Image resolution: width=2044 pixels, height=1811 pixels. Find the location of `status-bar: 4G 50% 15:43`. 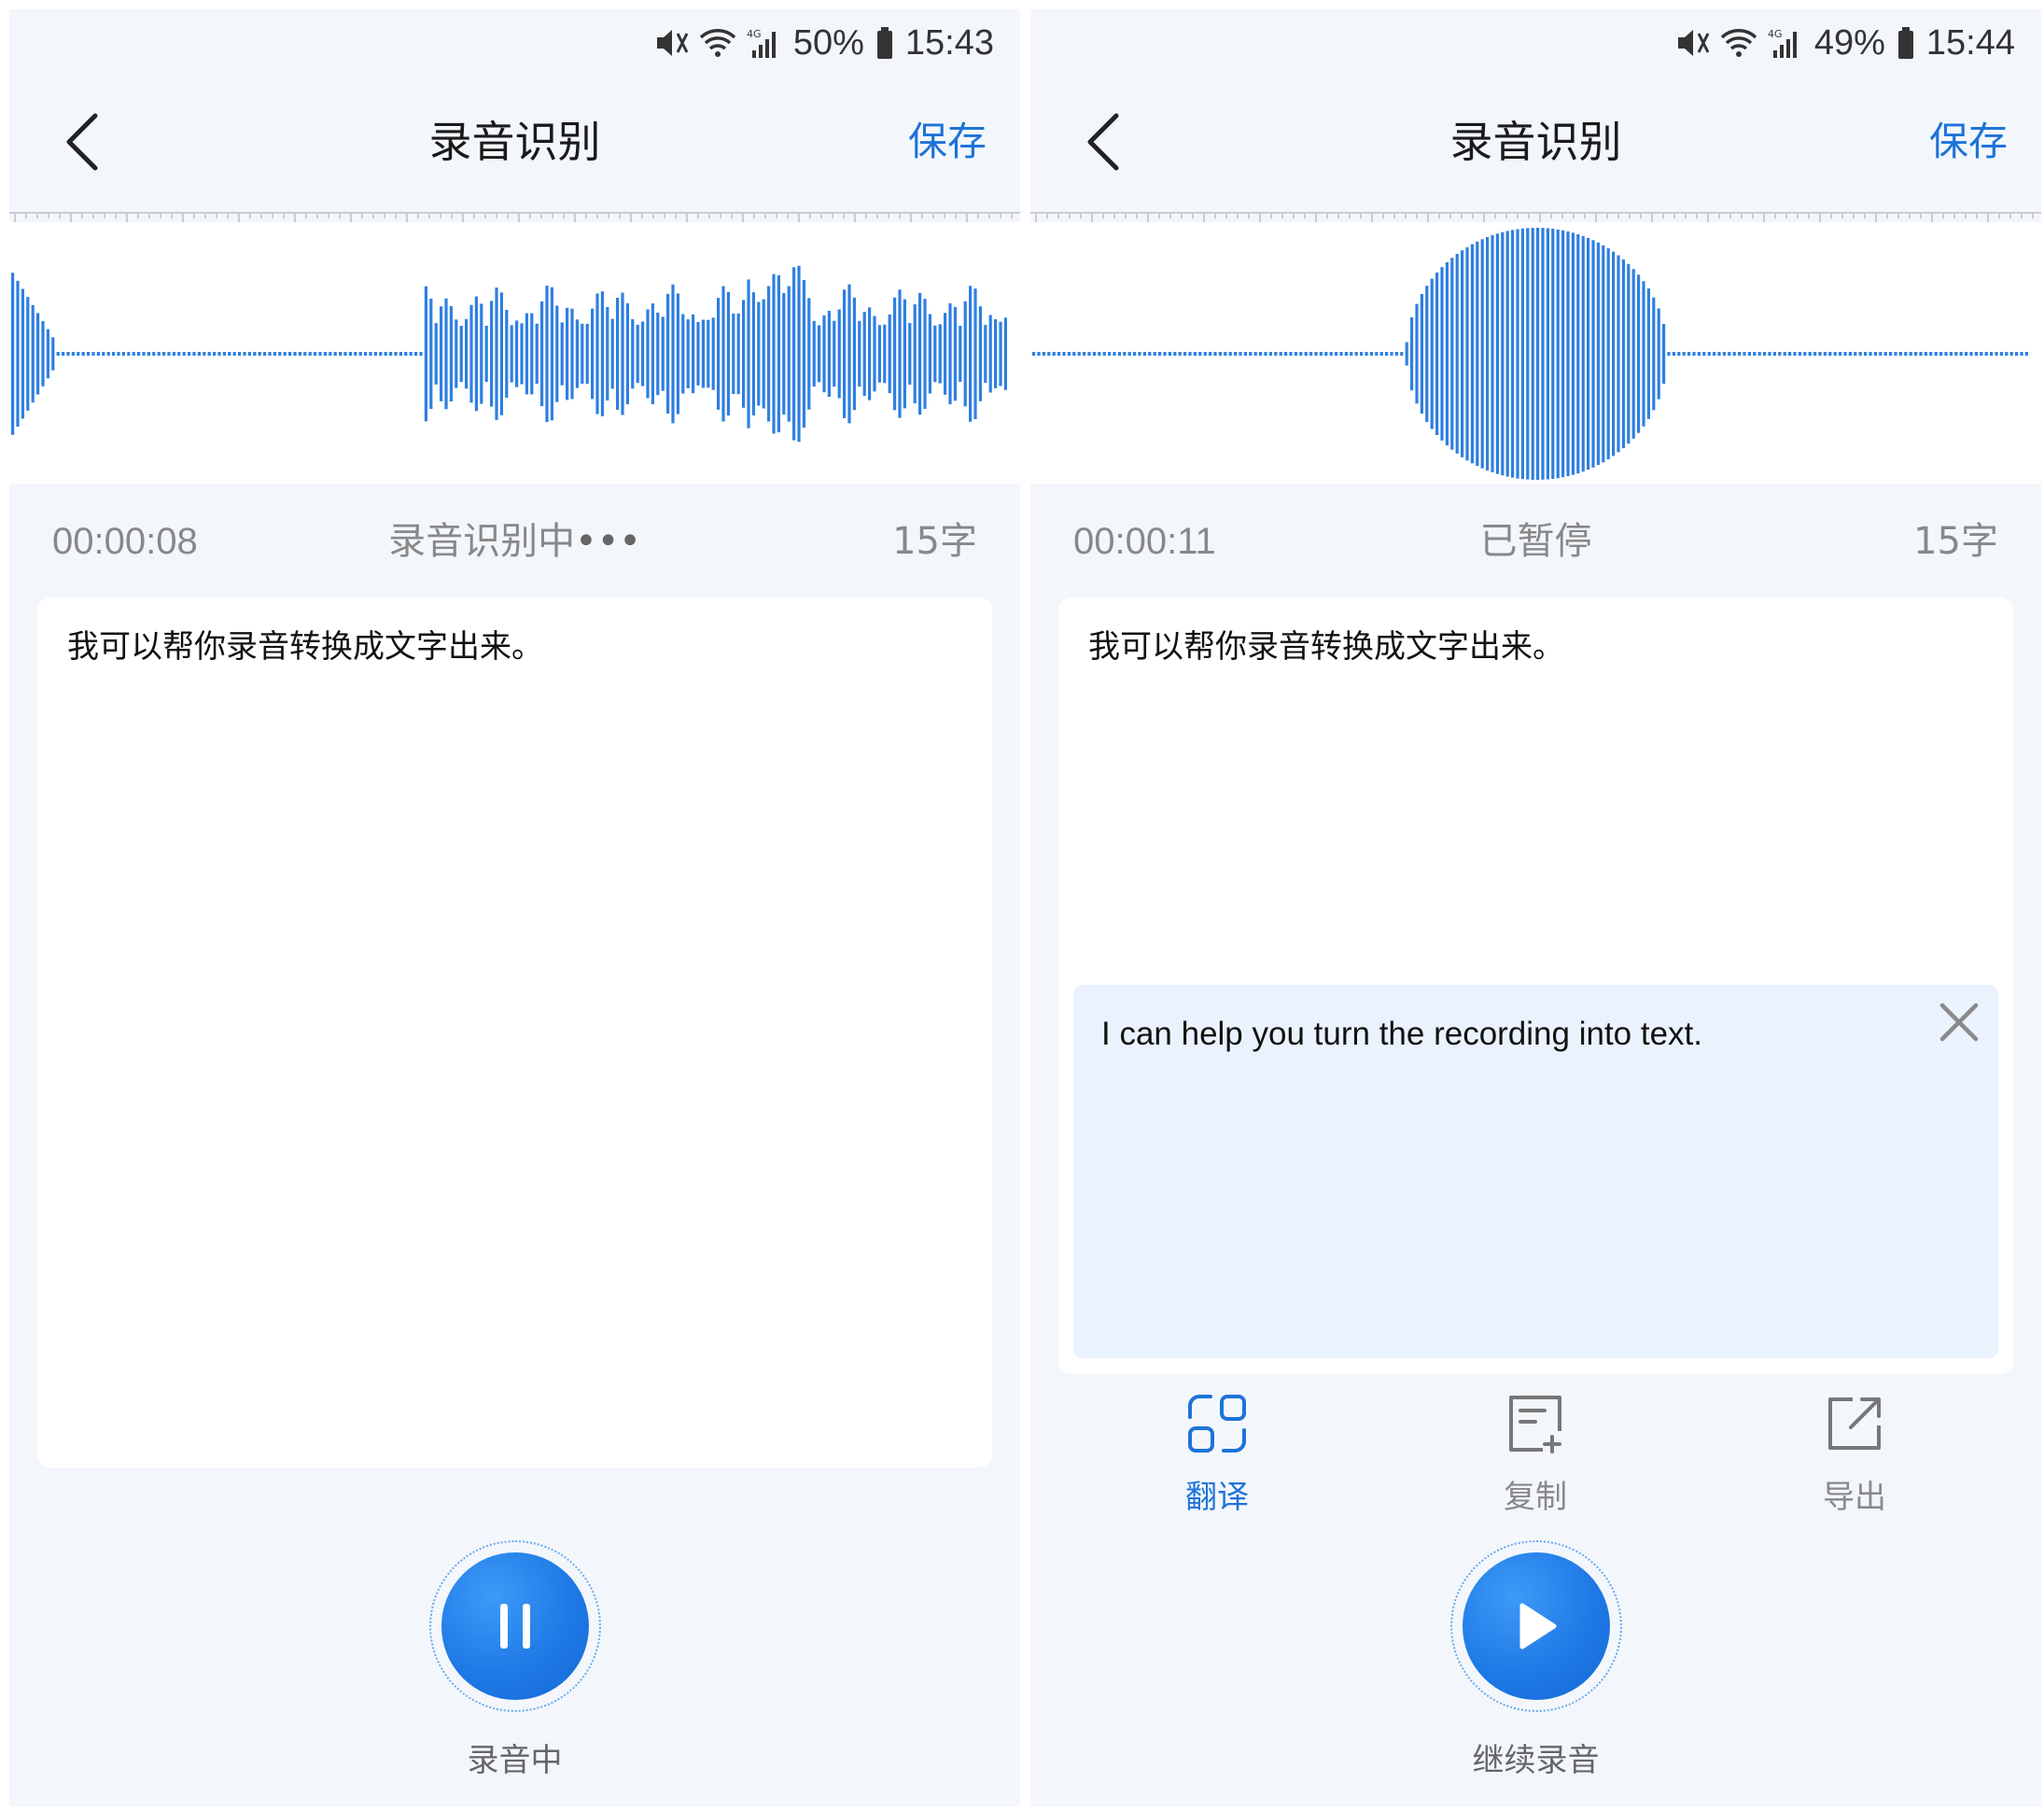

status-bar: 4G 50% 15:43 is located at coordinates (514, 43).